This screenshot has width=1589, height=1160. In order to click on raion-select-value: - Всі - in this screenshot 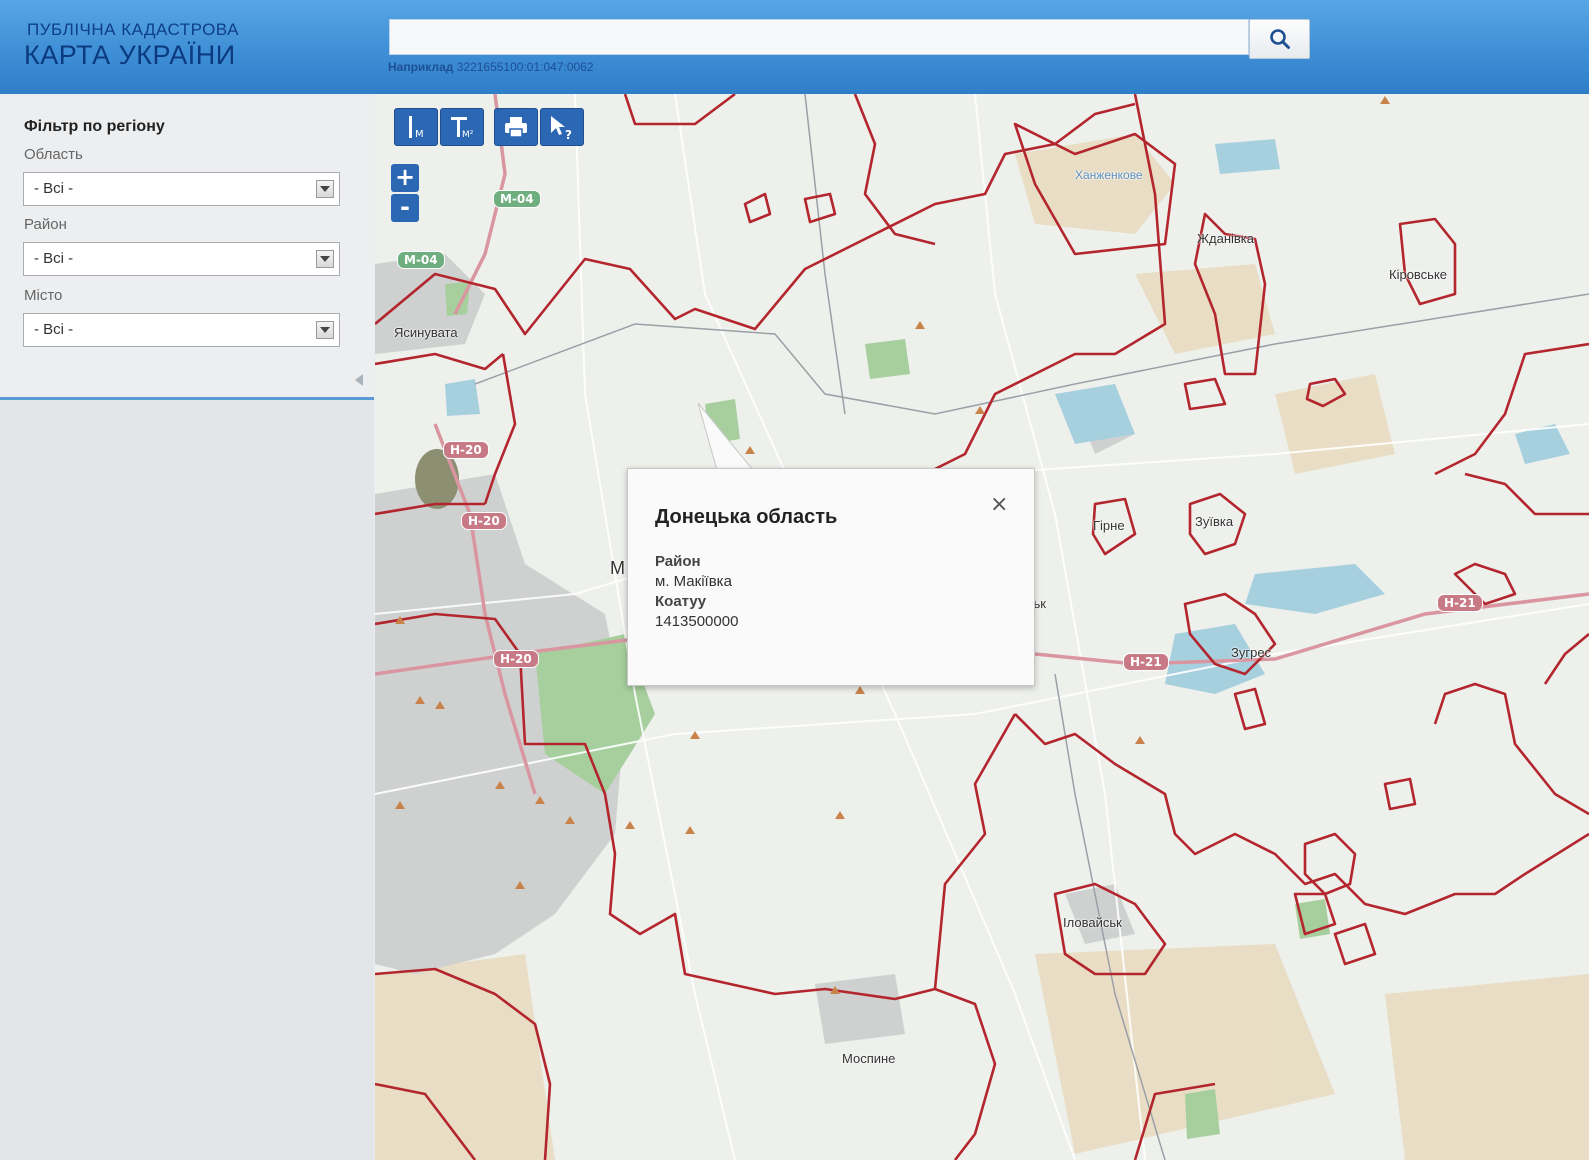, I will do `click(54, 258)`.